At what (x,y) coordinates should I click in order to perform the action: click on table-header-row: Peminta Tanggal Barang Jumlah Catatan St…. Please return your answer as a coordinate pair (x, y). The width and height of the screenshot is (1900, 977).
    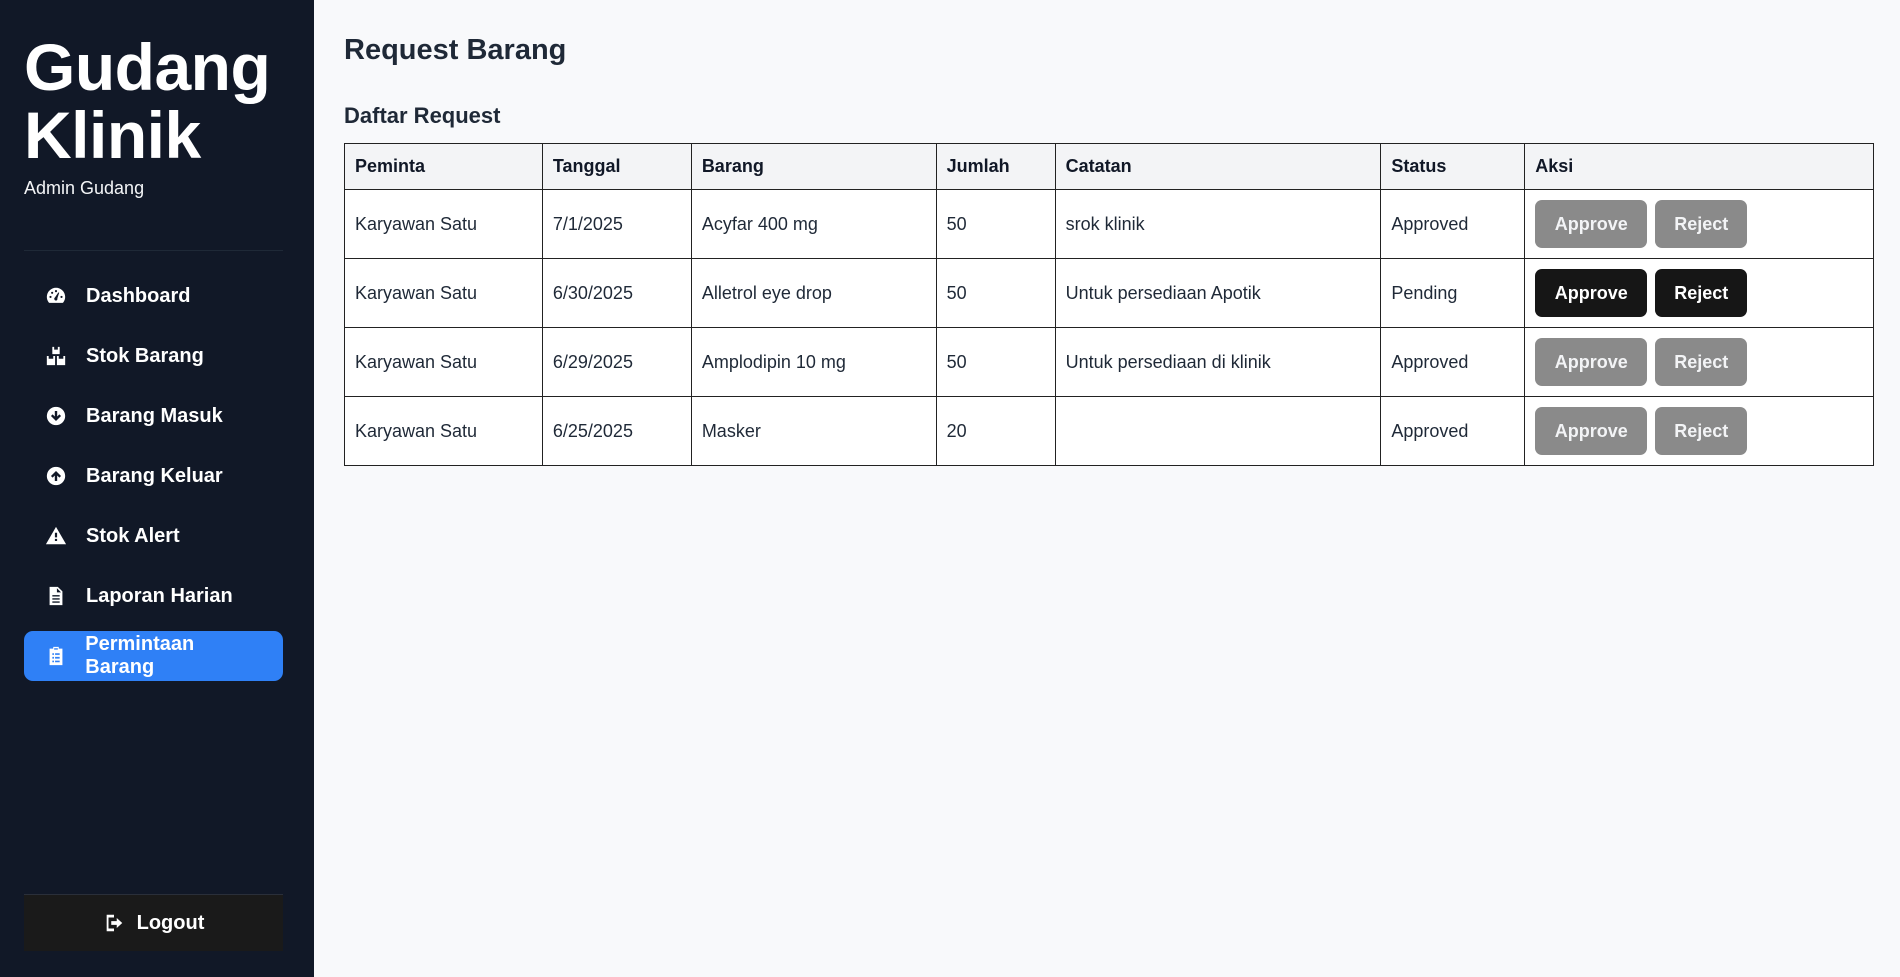
    Looking at the image, I should click on (1109, 166).